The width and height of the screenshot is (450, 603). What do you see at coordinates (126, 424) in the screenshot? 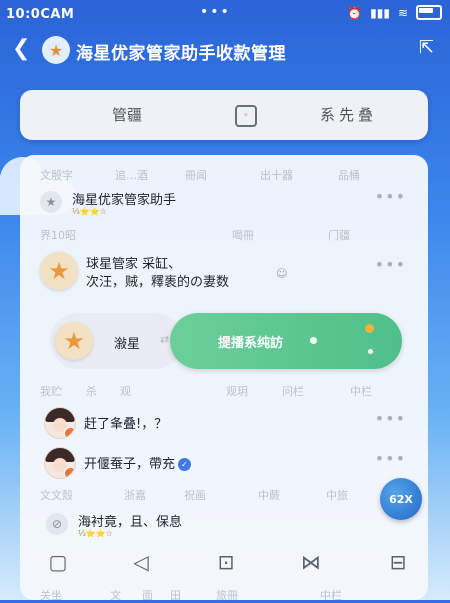
I see `item-name: 赶了夆叠!，？` at bounding box center [126, 424].